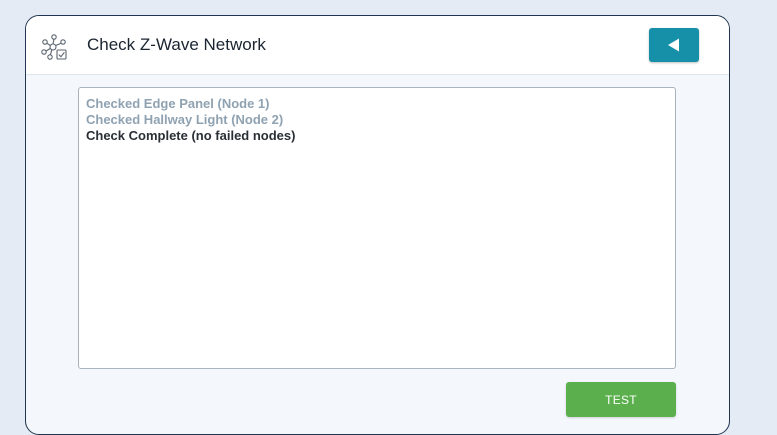 The image size is (777, 435). I want to click on network-check-icon, so click(54, 47).